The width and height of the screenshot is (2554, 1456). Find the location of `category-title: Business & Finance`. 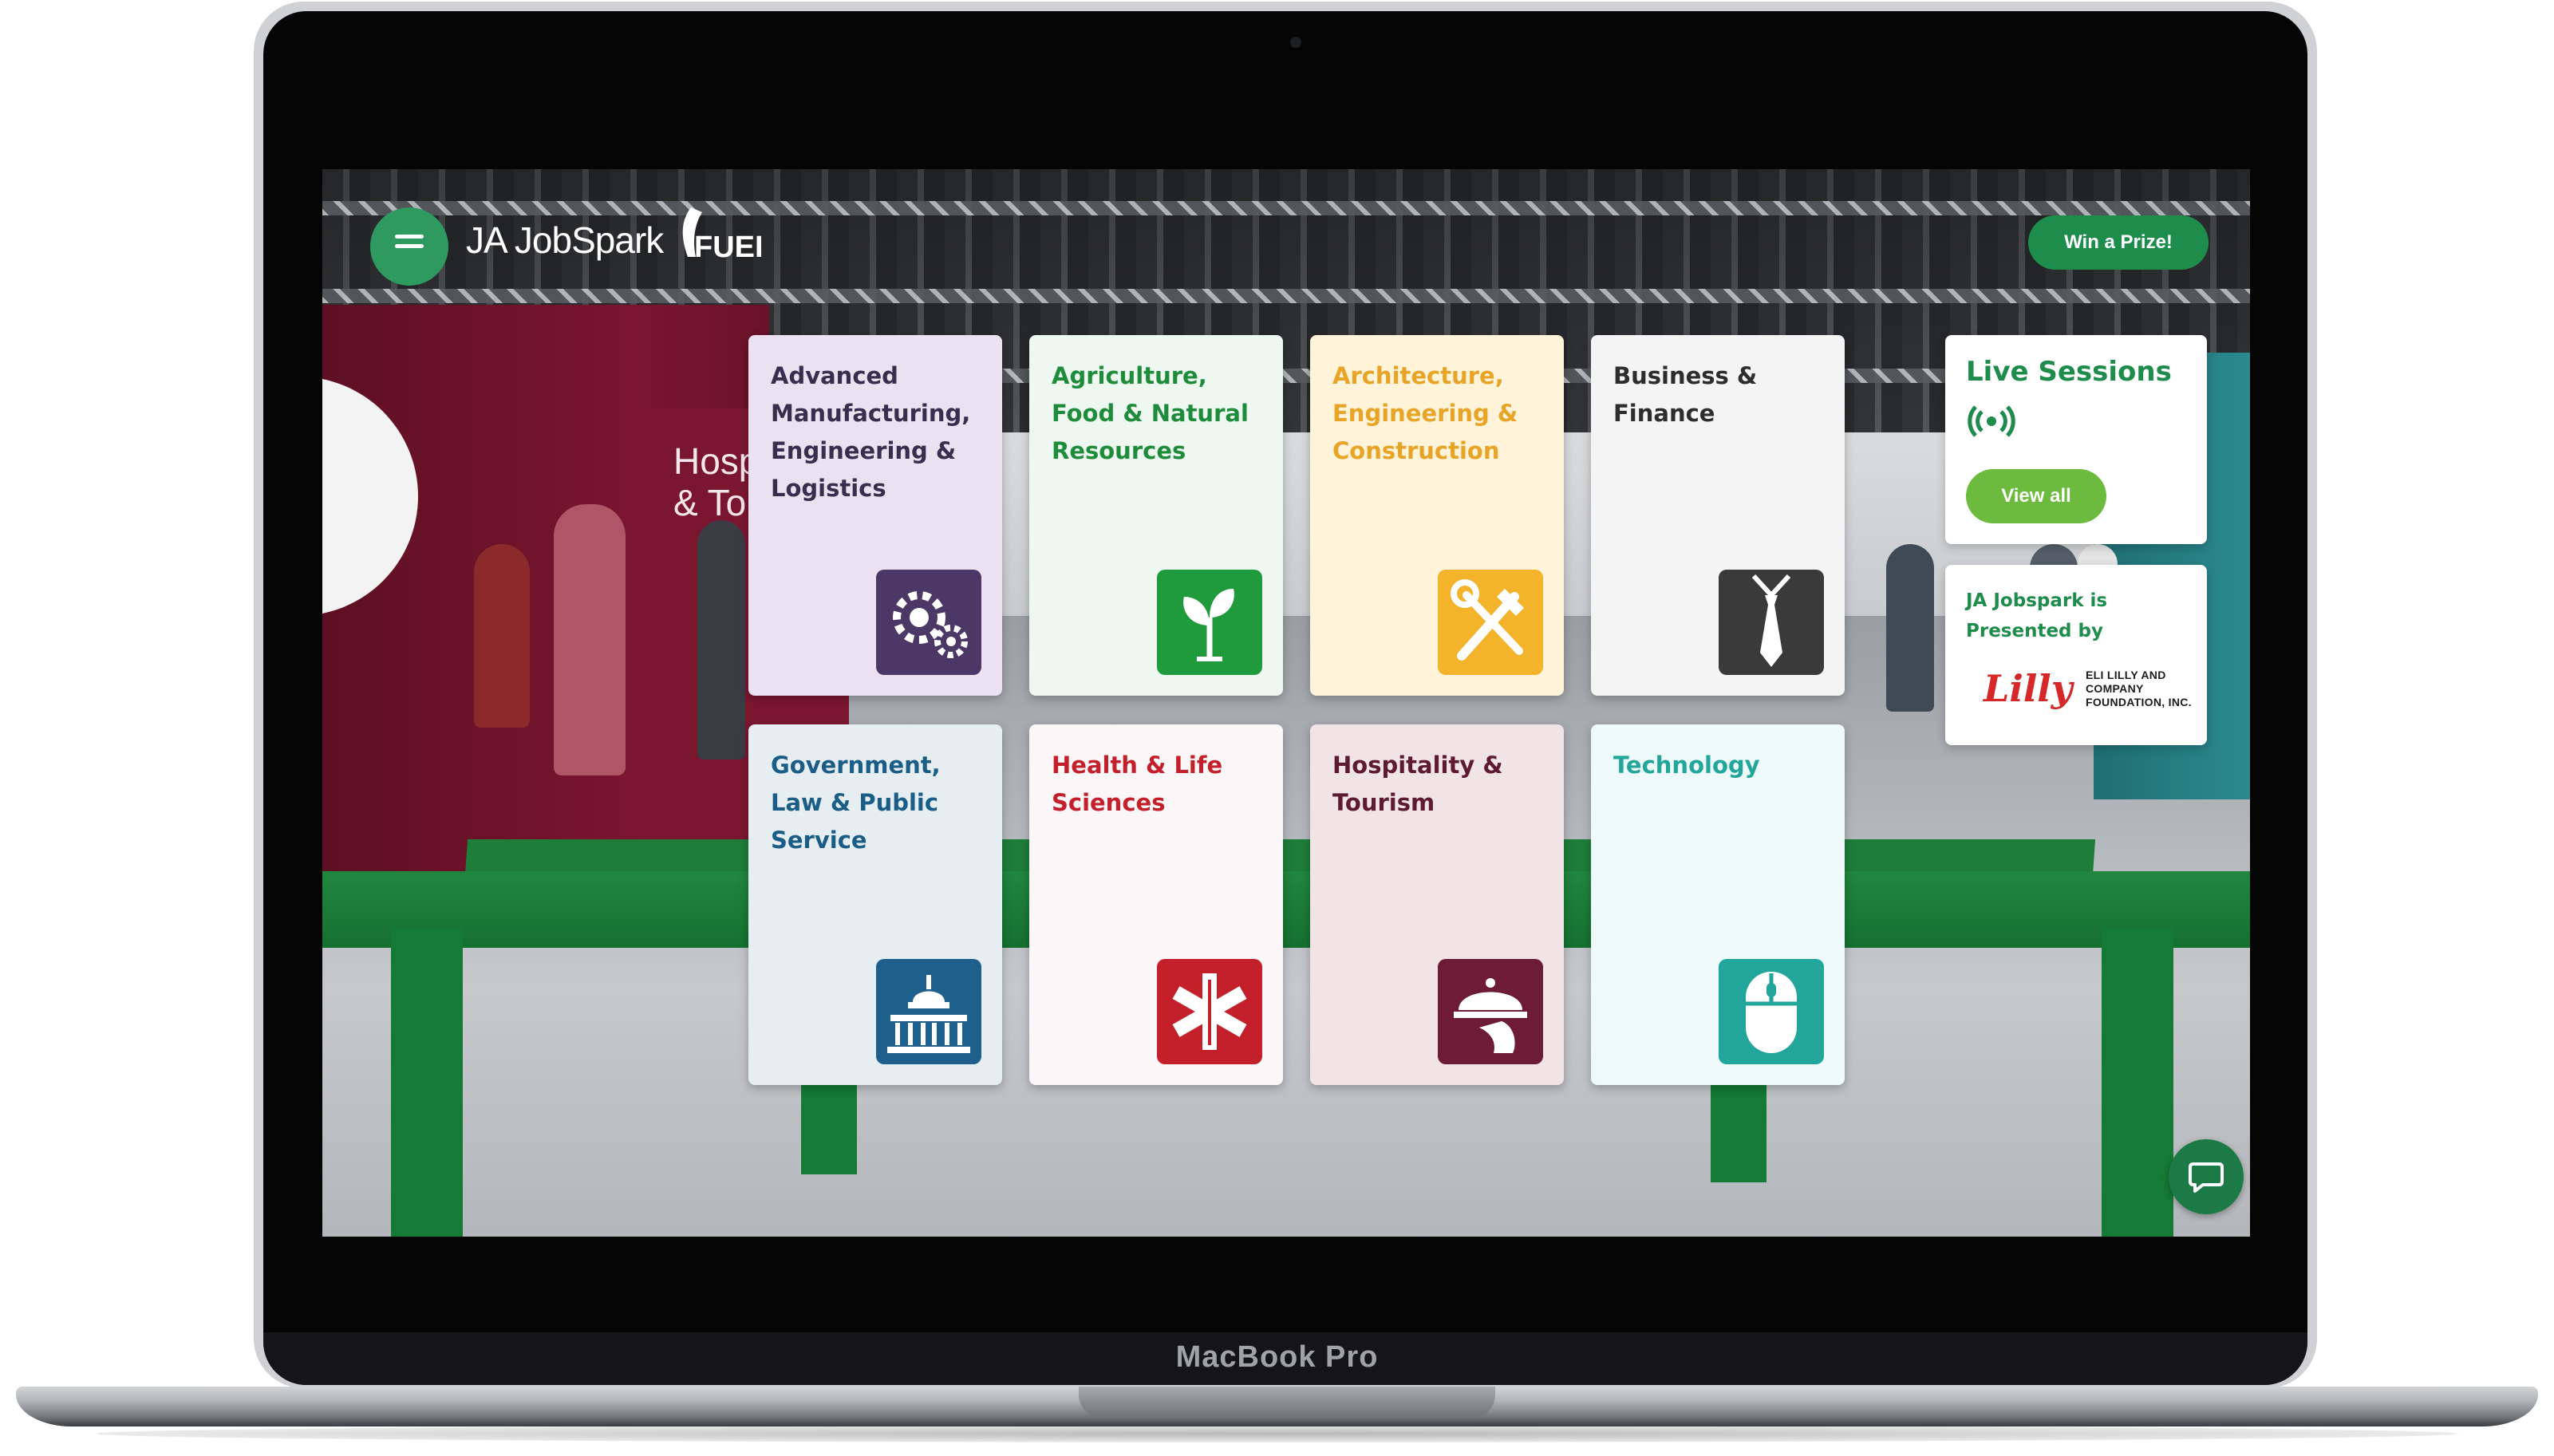

category-title: Business & Finance is located at coordinates (1685, 394).